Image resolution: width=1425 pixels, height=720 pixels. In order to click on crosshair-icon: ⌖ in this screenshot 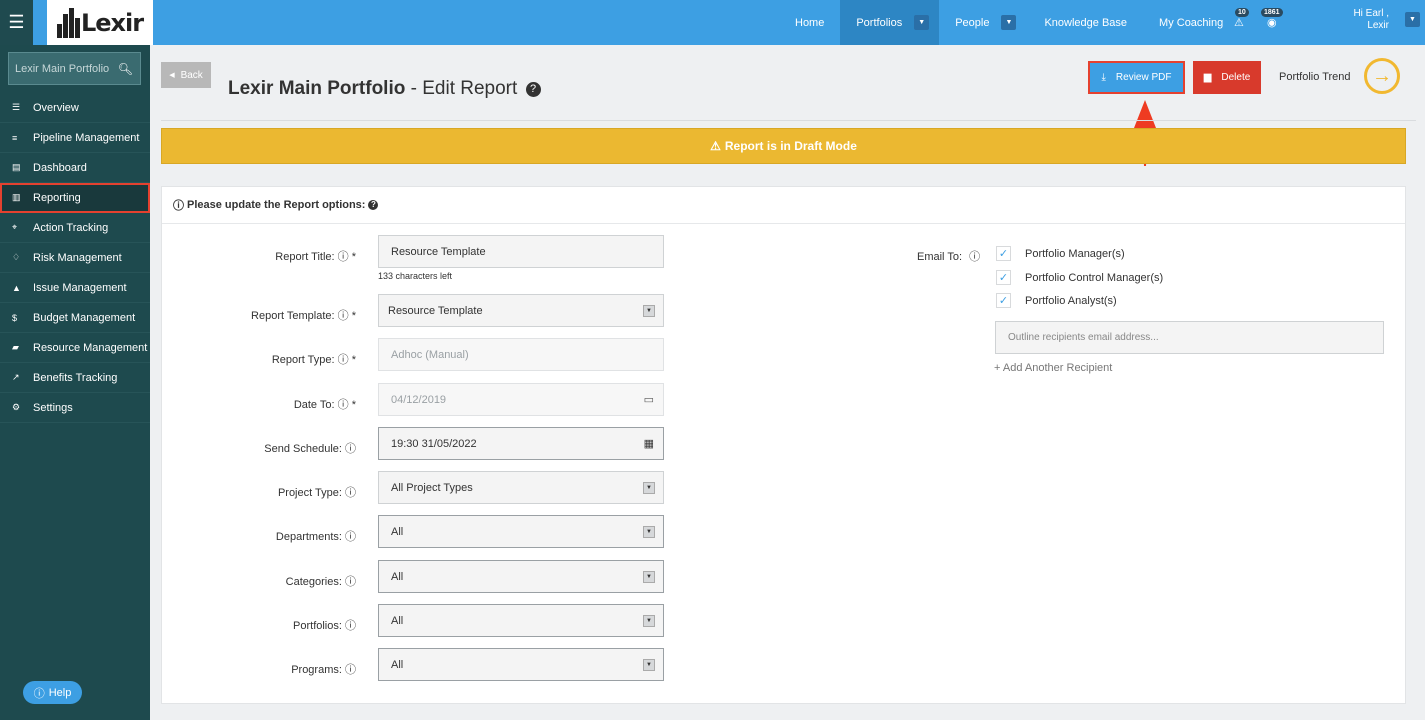, I will do `click(15, 227)`.